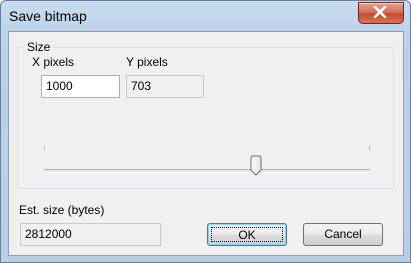 The height and width of the screenshot is (263, 411). I want to click on close-button, so click(381, 13).